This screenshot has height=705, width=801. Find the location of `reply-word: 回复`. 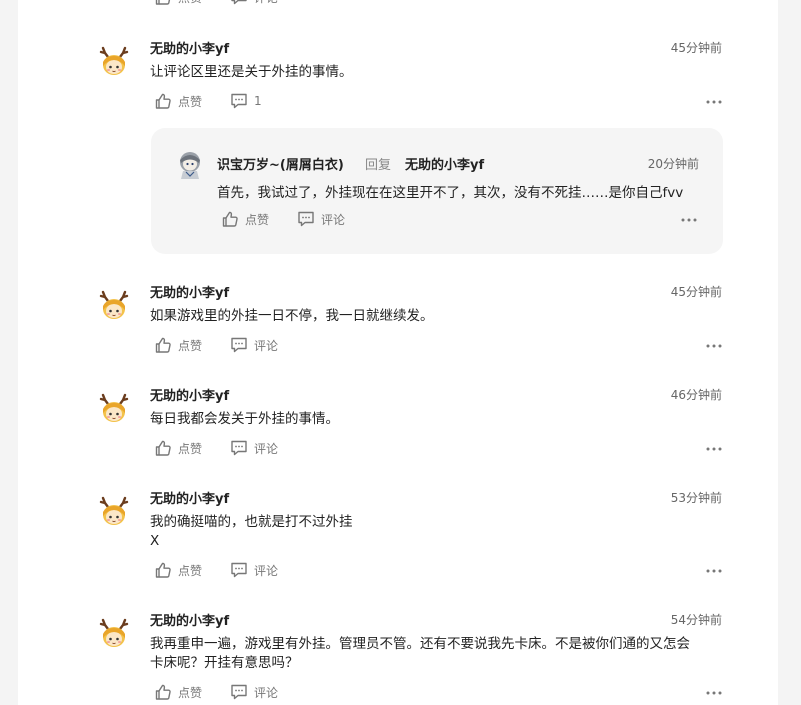

reply-word: 回复 is located at coordinates (378, 165).